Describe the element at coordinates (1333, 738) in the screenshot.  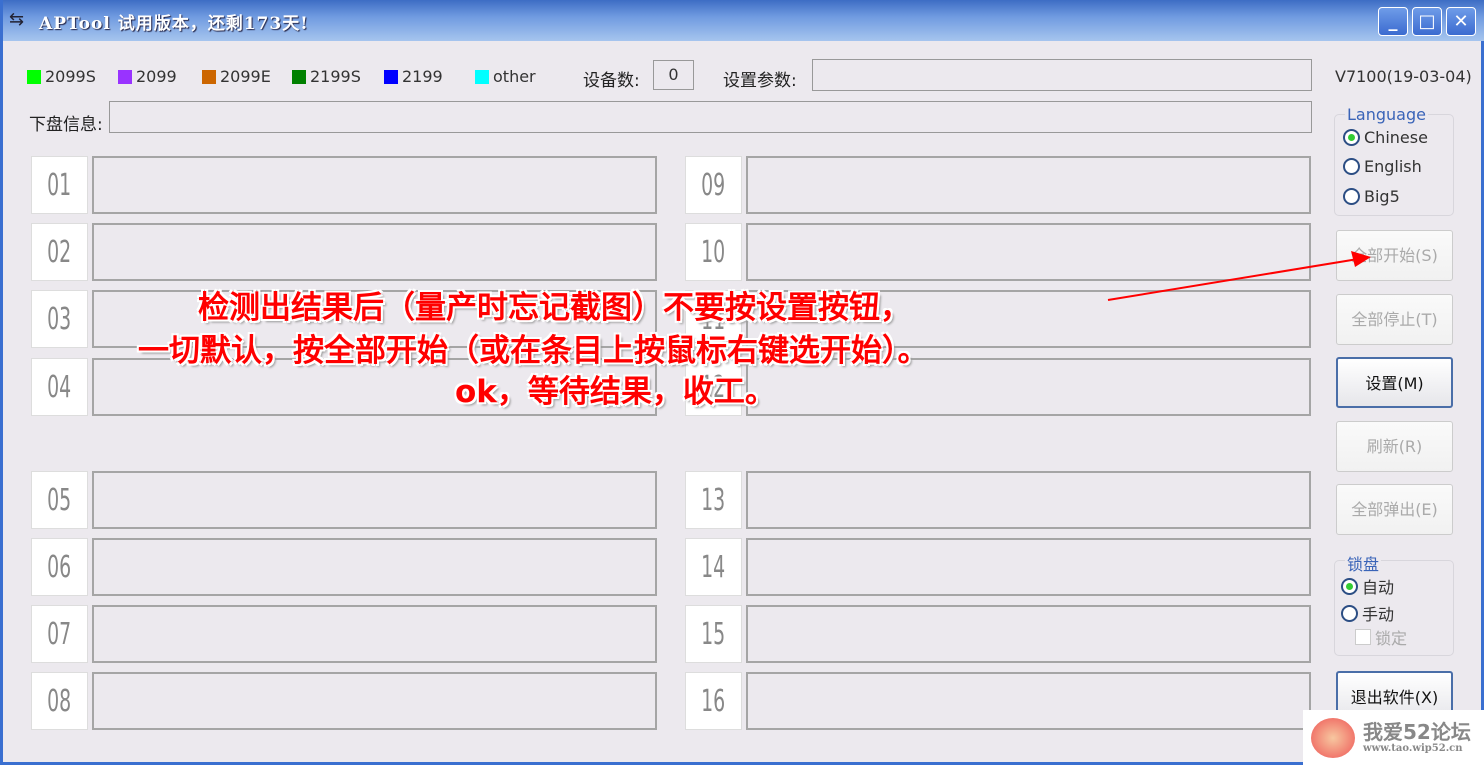
I see `watermark-emblem` at that location.